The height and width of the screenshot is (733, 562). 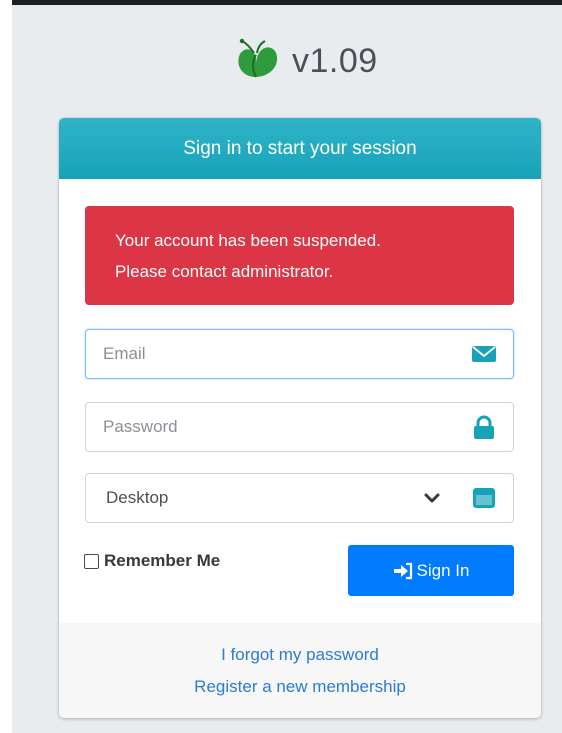 What do you see at coordinates (162, 560) in the screenshot?
I see `remember-label: Remember Me` at bounding box center [162, 560].